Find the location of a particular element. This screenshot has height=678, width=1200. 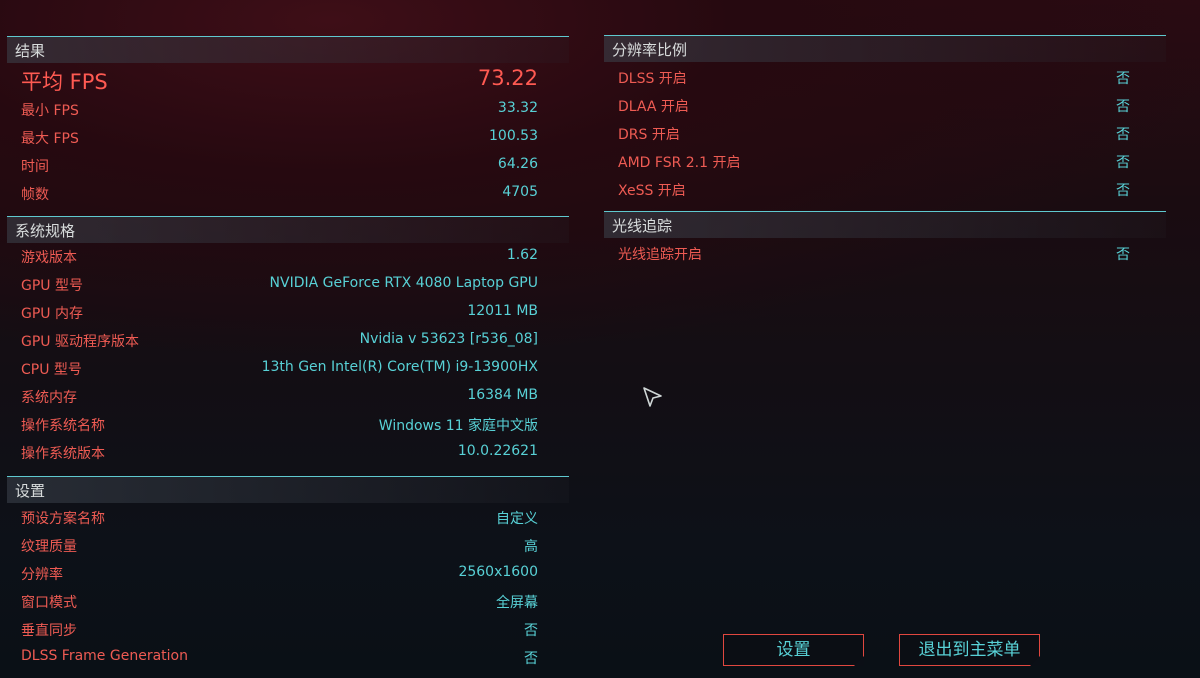

spec-row-value: Nvidia v 53623 [r536_08] is located at coordinates (448, 339).